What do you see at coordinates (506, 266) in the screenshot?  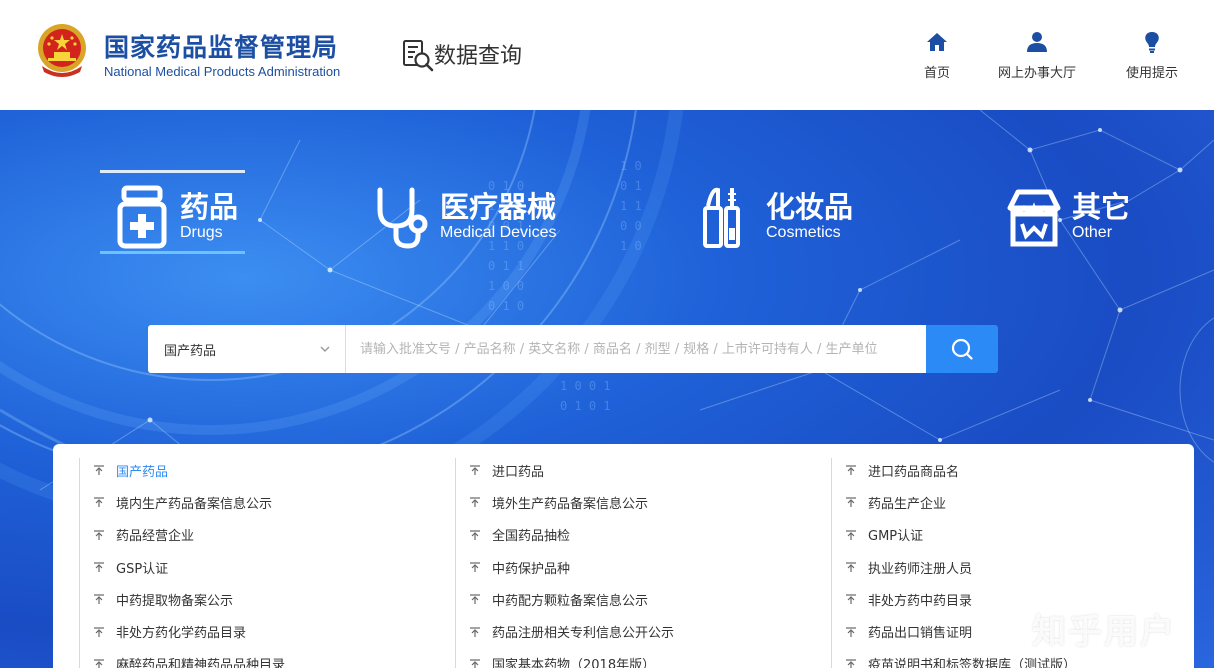 I see `svg-text: 0 1 1` at bounding box center [506, 266].